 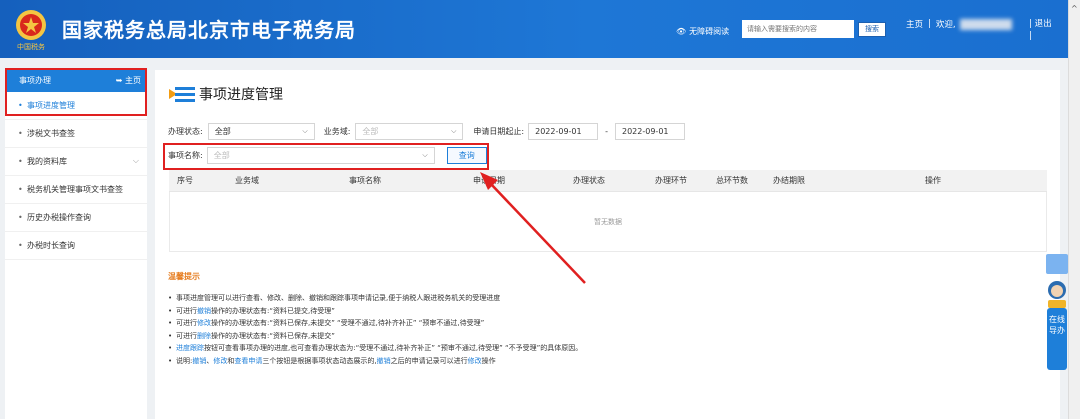 I want to click on svg-text: 中国税务, so click(x=31, y=46).